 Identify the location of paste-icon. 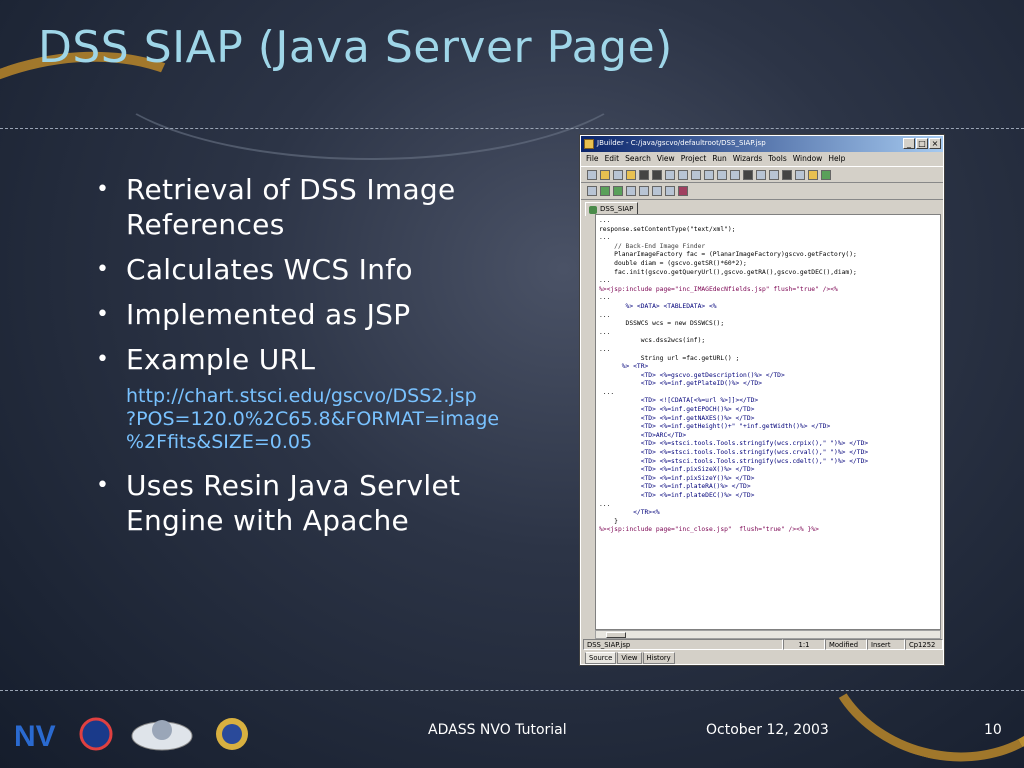
(722, 175).